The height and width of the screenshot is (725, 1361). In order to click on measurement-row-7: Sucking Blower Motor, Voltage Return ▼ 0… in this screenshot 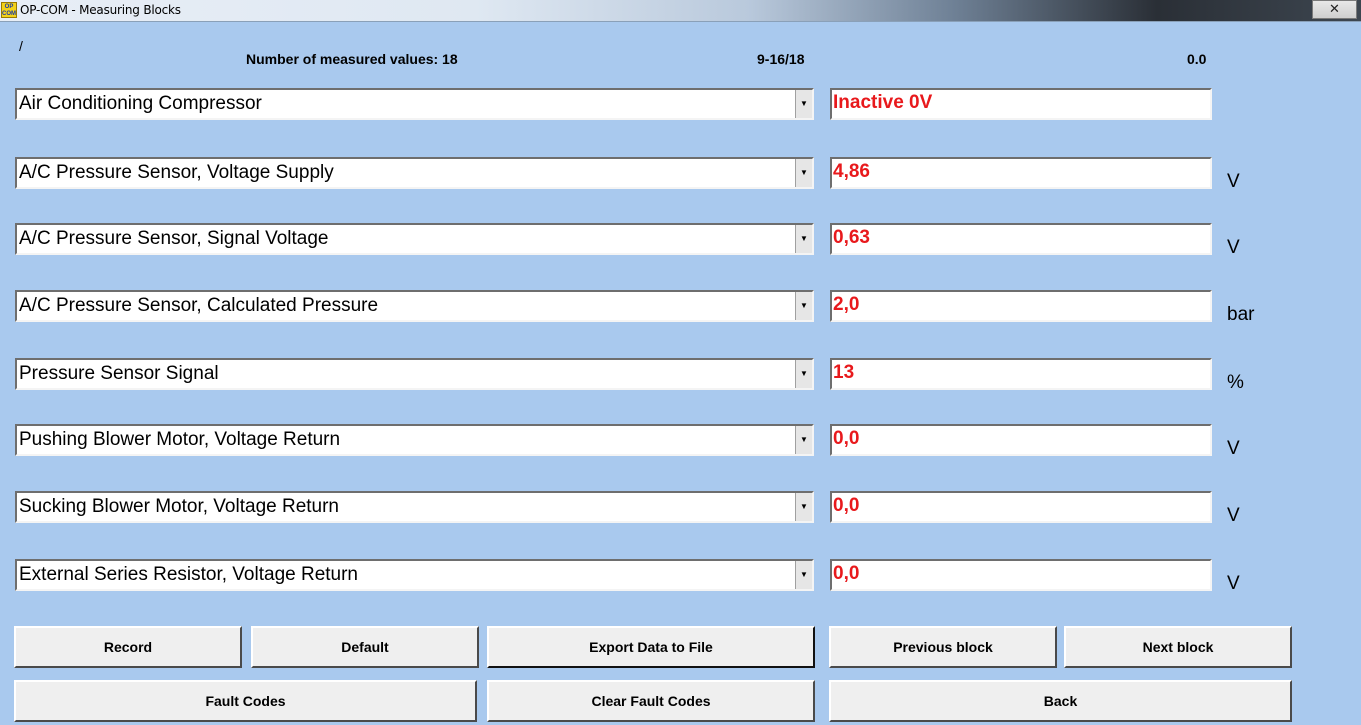, I will do `click(680, 508)`.